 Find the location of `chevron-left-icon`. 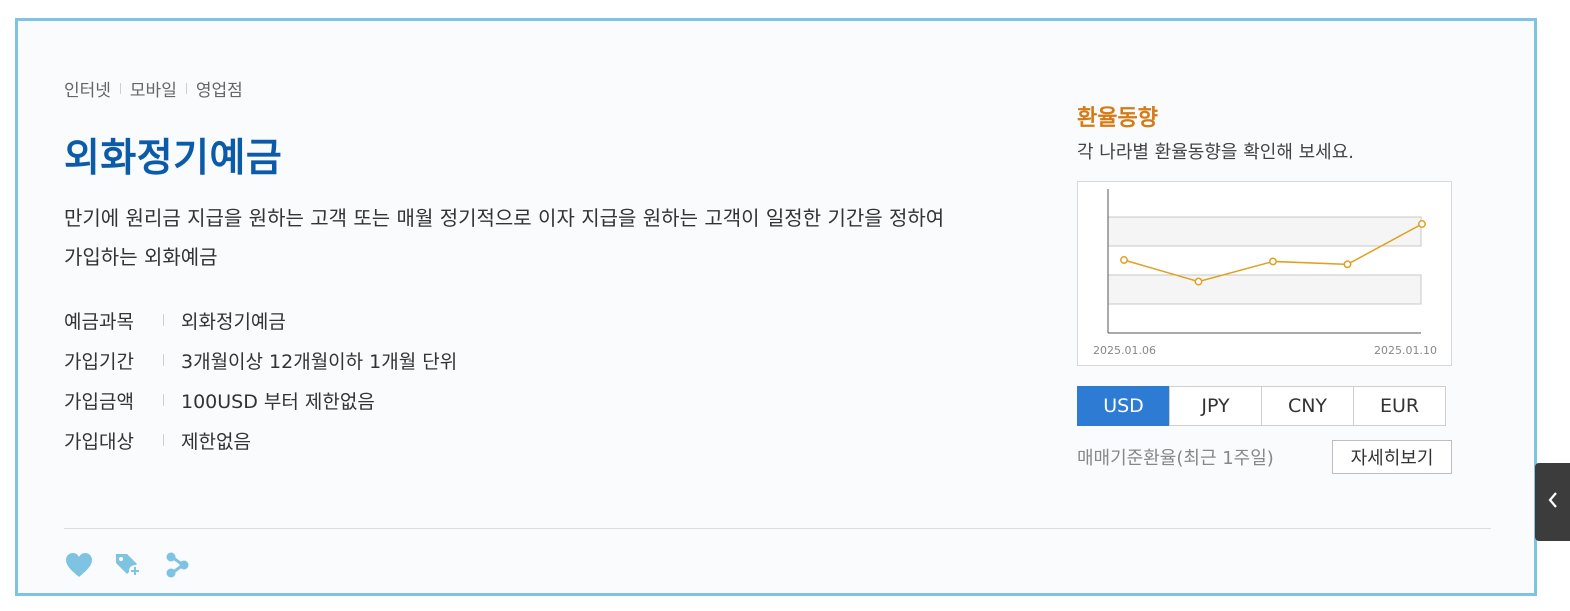

chevron-left-icon is located at coordinates (1553, 502).